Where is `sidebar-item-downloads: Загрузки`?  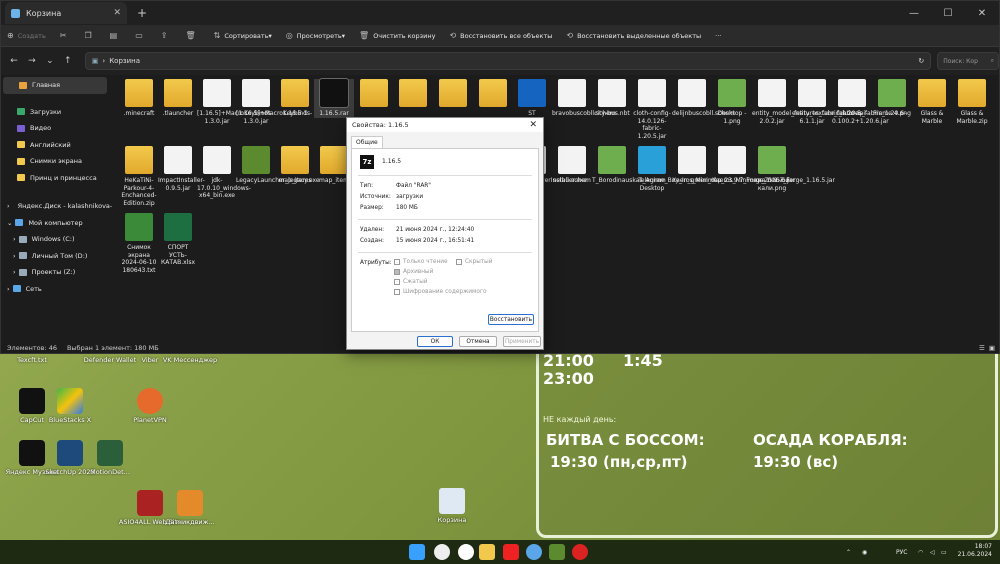 sidebar-item-downloads: Загрузки is located at coordinates (55, 112).